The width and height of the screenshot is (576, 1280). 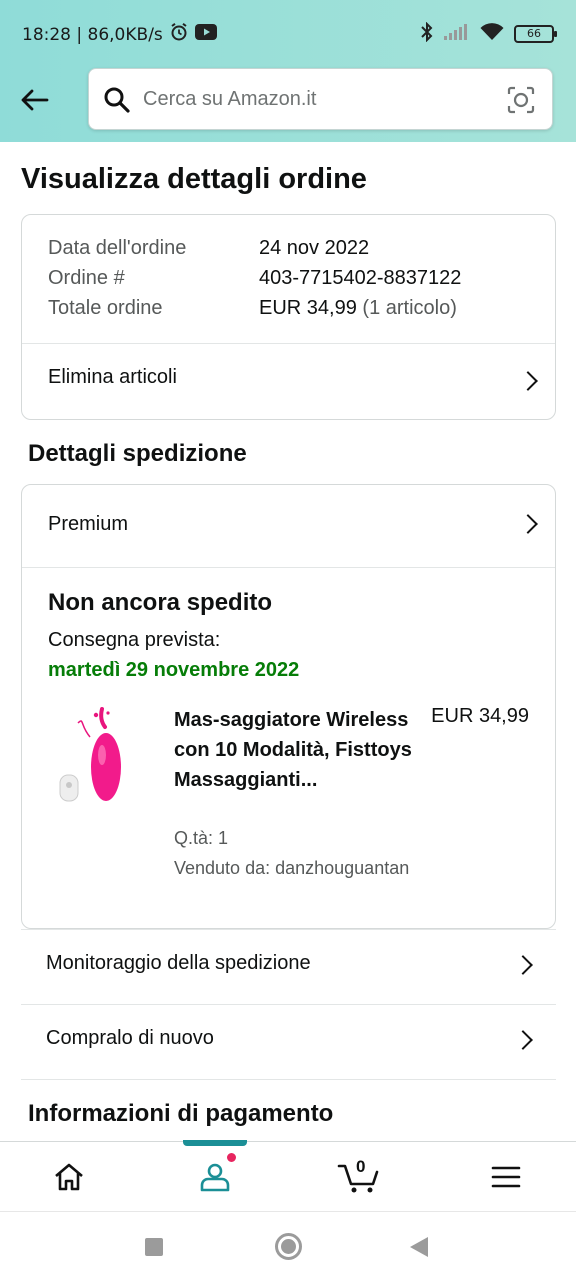 What do you see at coordinates (358, 308) in the screenshot?
I see `order-total-value: EUR 34,99 (1 articolo)` at bounding box center [358, 308].